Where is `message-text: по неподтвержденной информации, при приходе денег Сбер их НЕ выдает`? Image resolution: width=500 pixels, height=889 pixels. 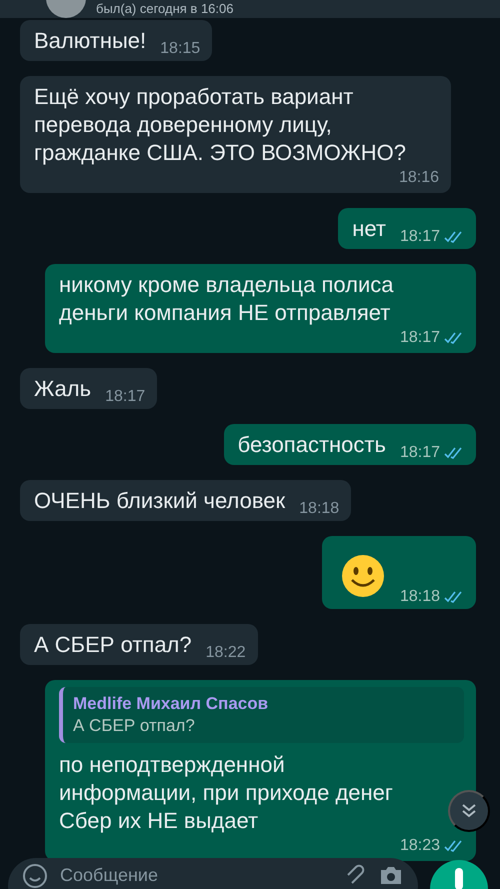
message-text: по неподтвержденной информации, при приходе денег Сбер их НЕ выдает is located at coordinates (226, 793).